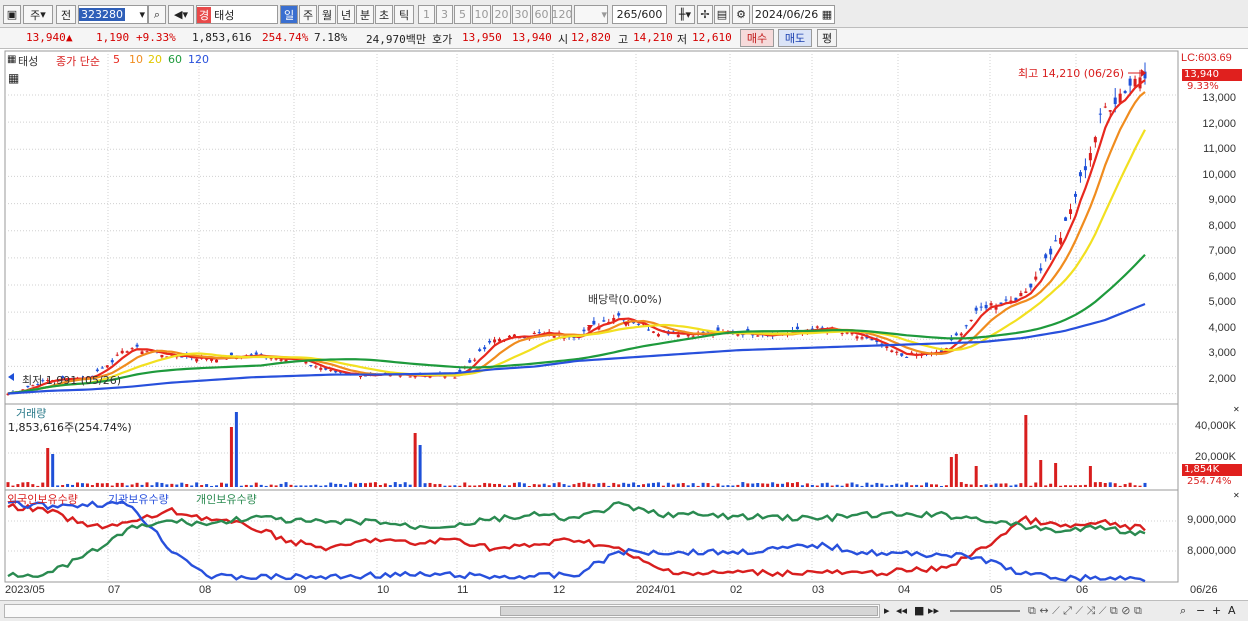  What do you see at coordinates (136, 59) in the screenshot?
I see `ma-10-label: 10` at bounding box center [136, 59].